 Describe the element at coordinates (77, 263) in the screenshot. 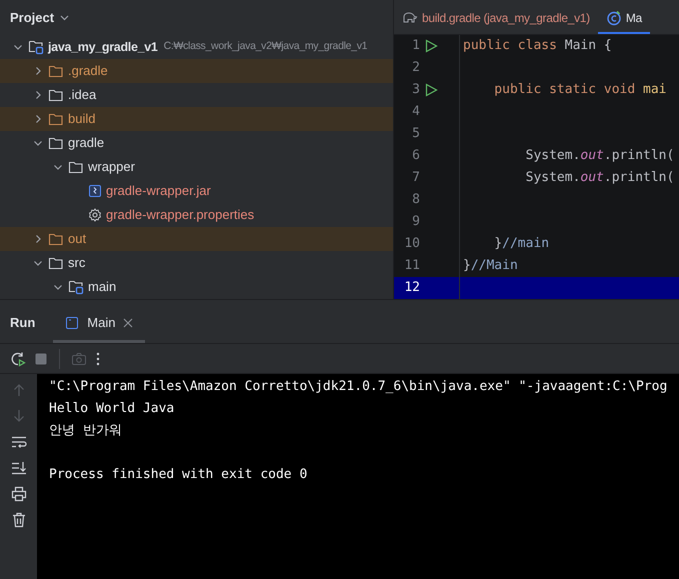

I see `tree-item: src` at that location.